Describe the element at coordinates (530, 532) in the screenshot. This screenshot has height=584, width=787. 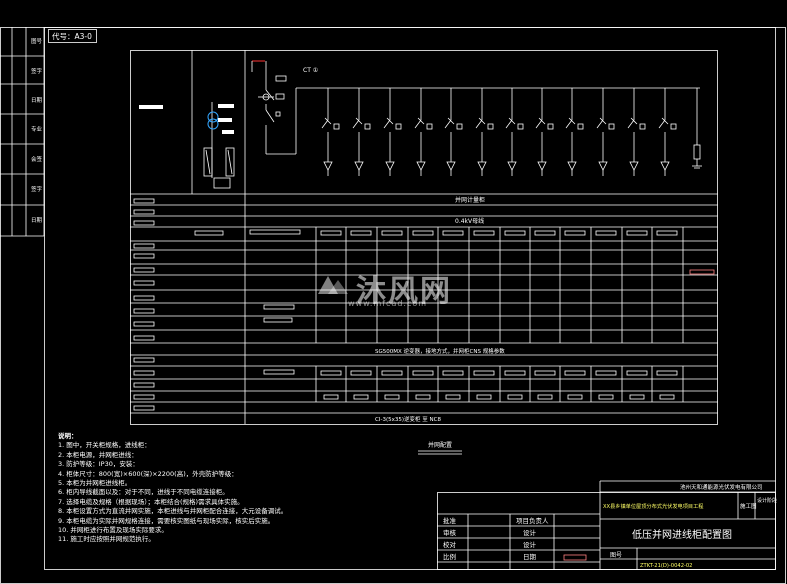
I see `tb-key2-row-1: 设计` at that location.